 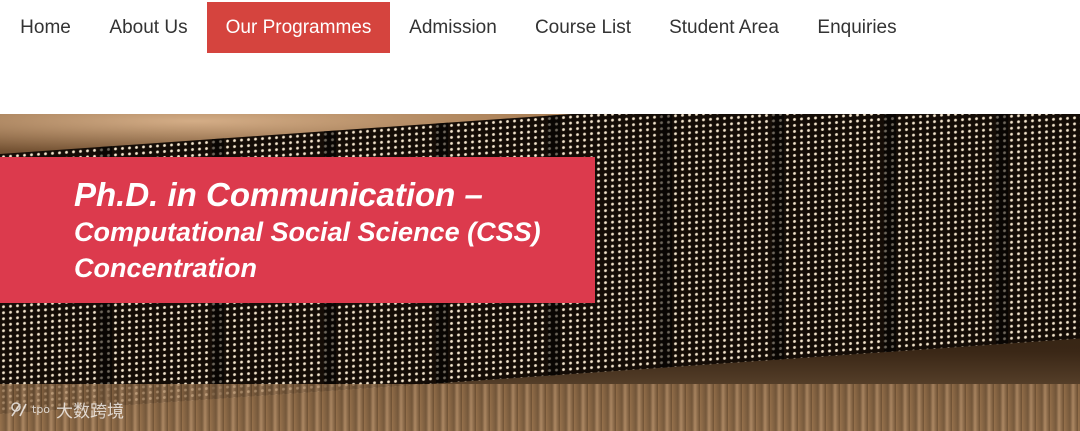 I want to click on programme-title-line-2: Computational Social Science (CSS), so click(x=307, y=232).